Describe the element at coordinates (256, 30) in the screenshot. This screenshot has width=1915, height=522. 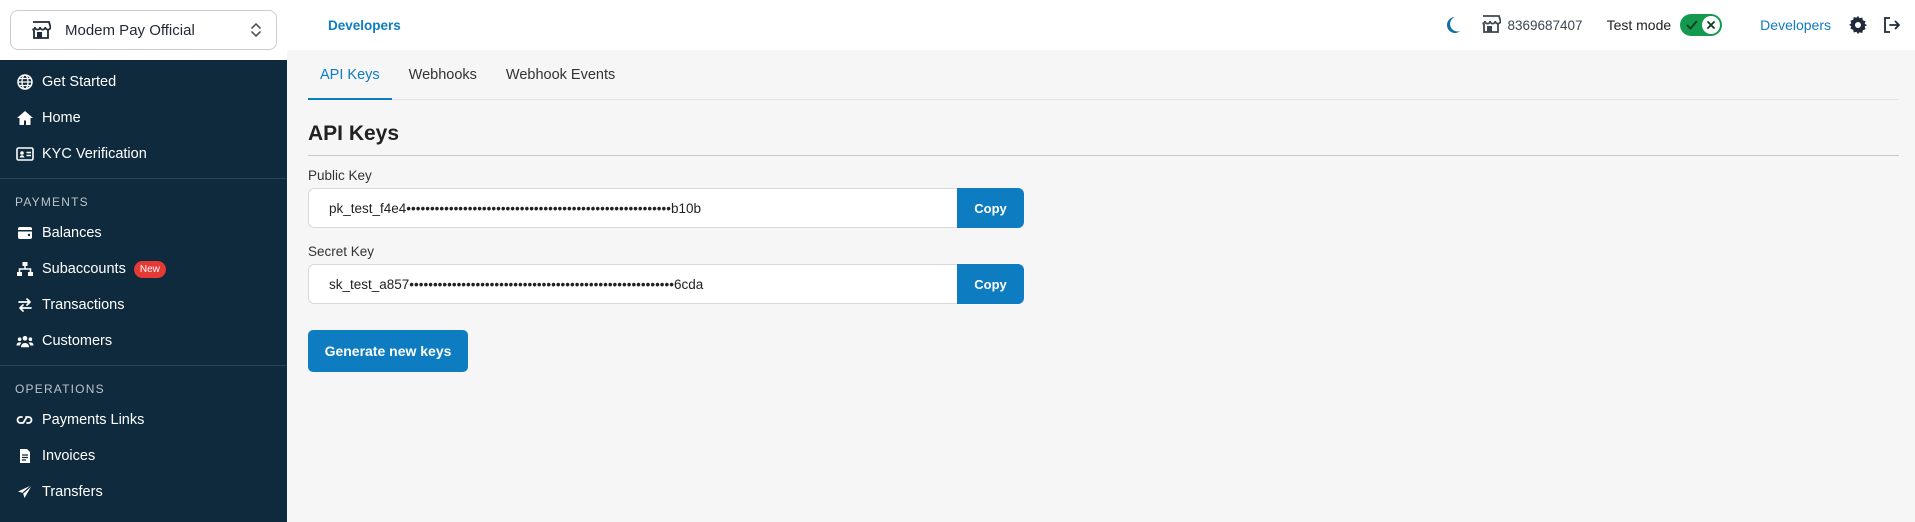
I see `chevron-up-down-icon` at that location.